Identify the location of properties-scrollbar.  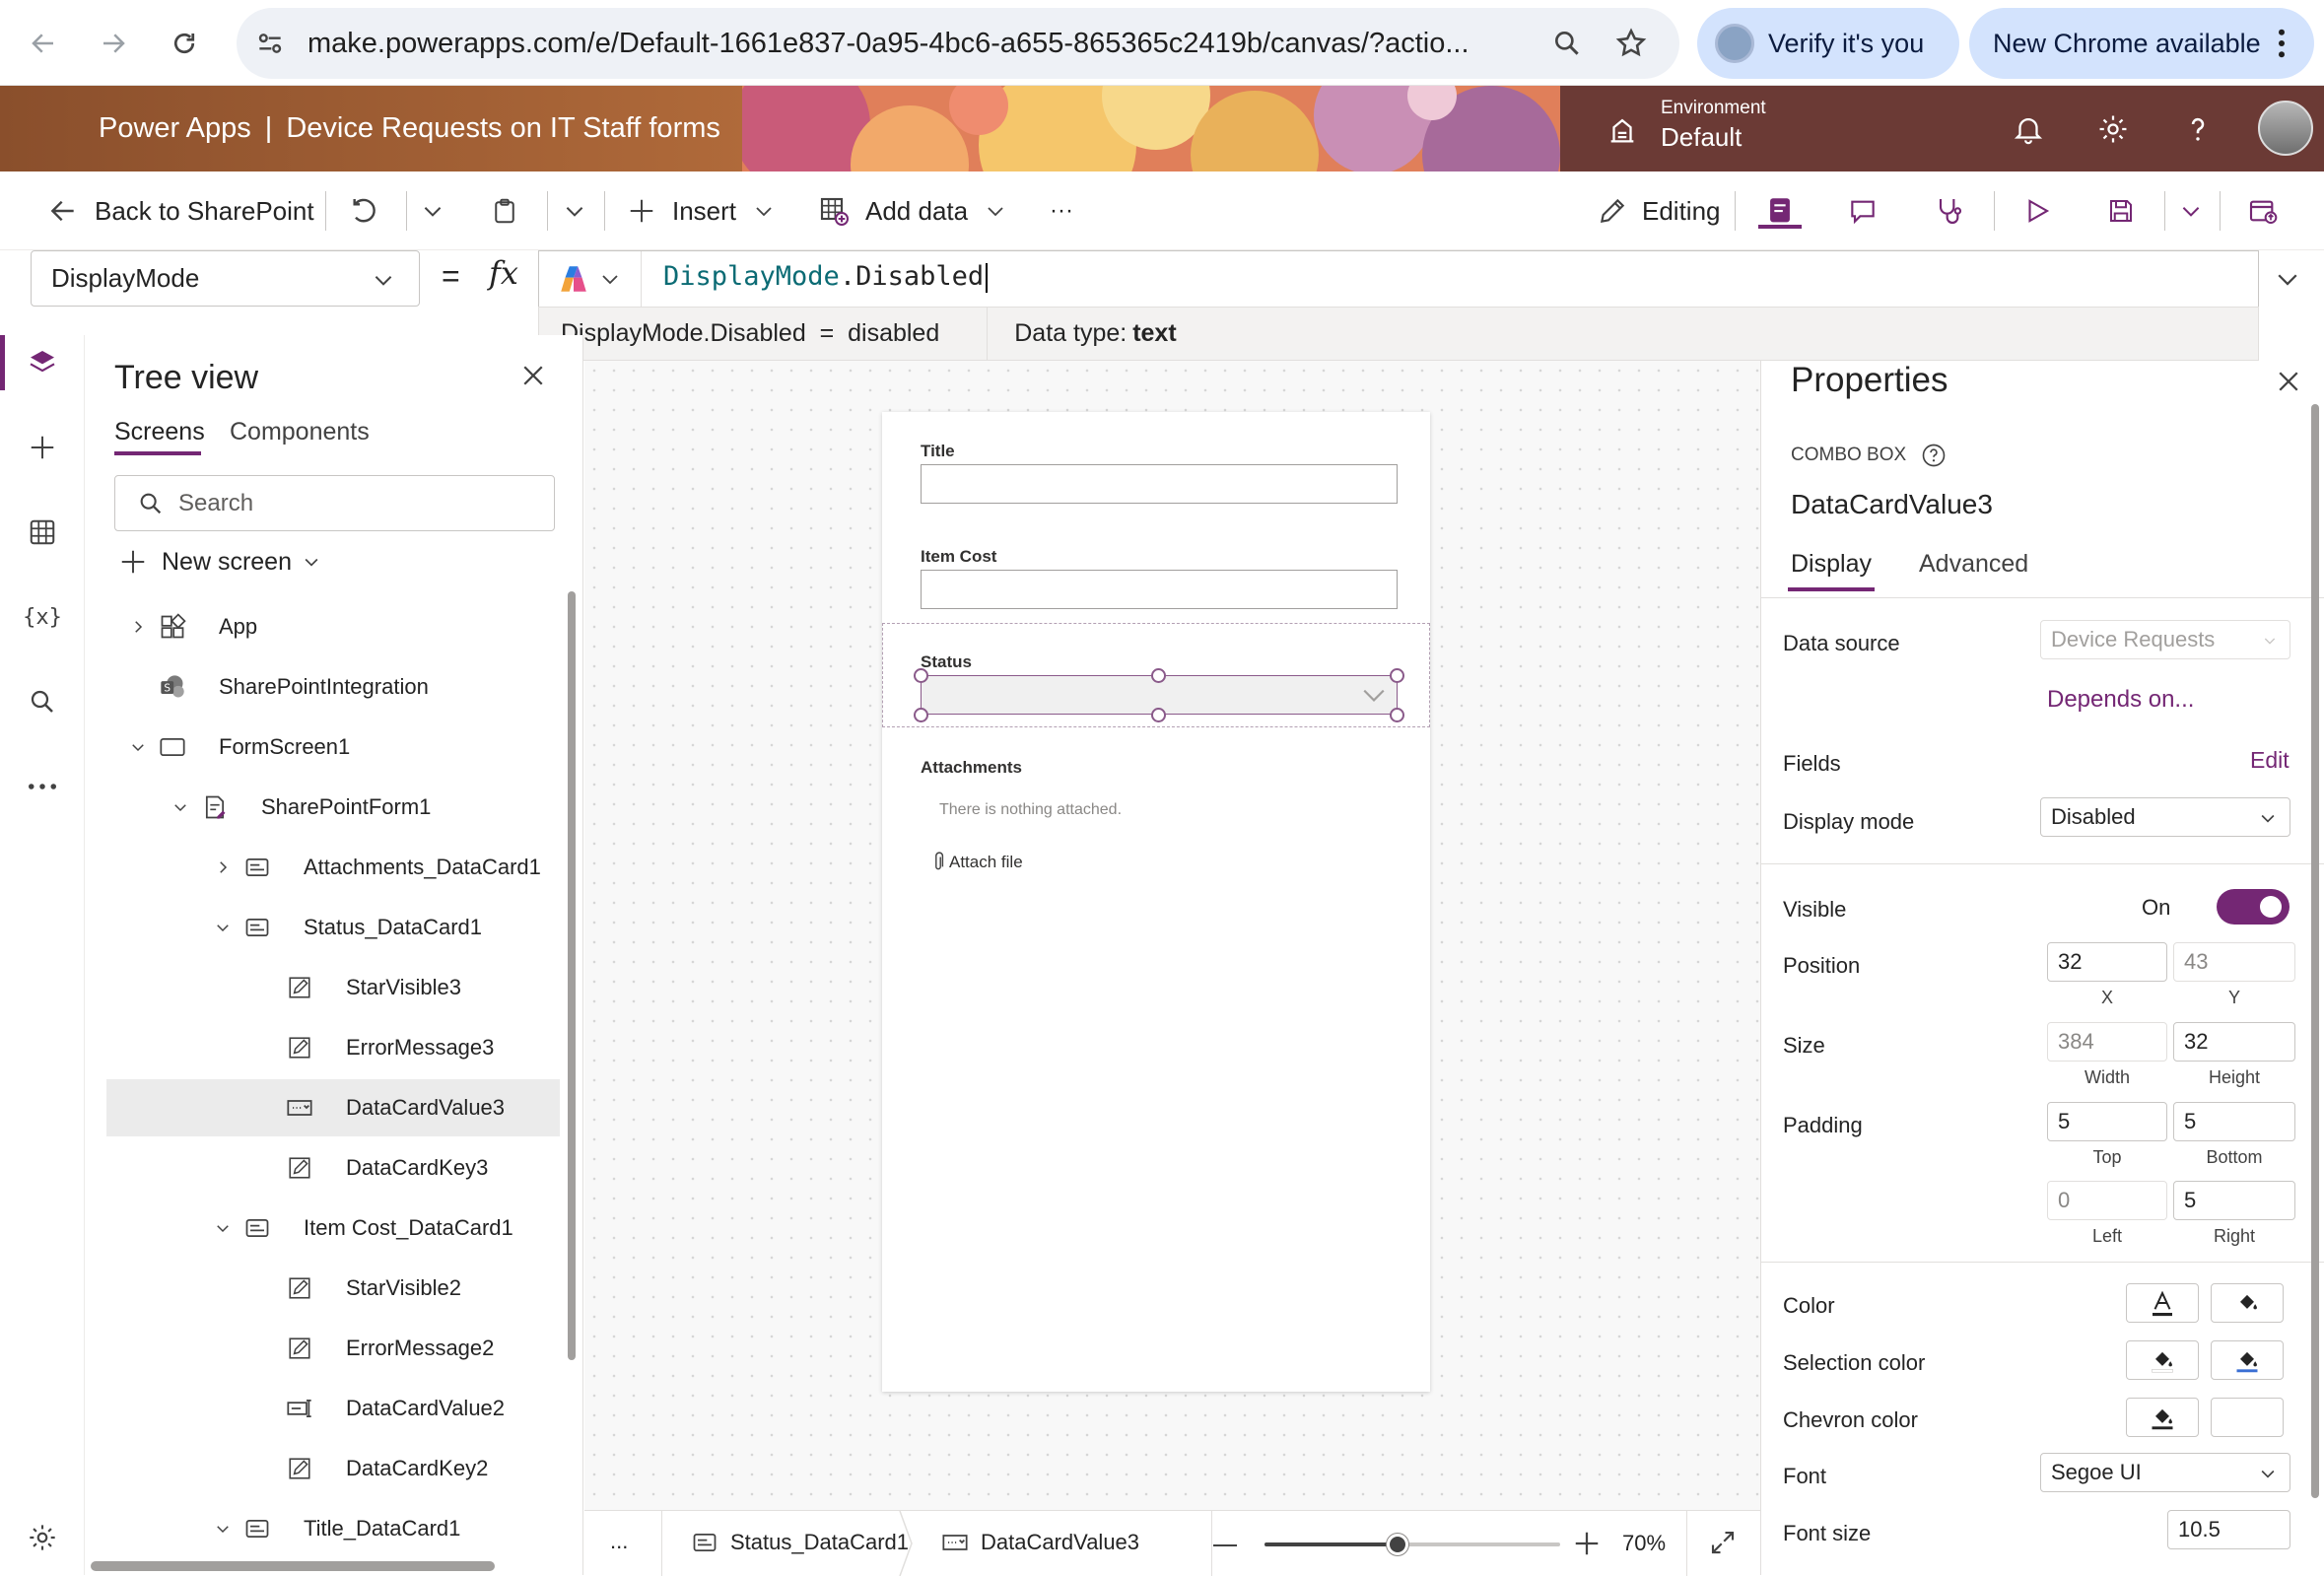
(2315, 951).